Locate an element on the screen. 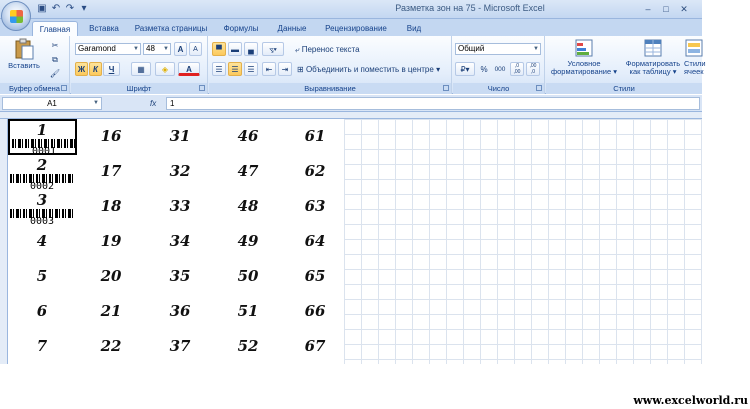 The width and height of the screenshot is (750, 409). chevron-down-icon: ▾ is located at coordinates (84, 9).